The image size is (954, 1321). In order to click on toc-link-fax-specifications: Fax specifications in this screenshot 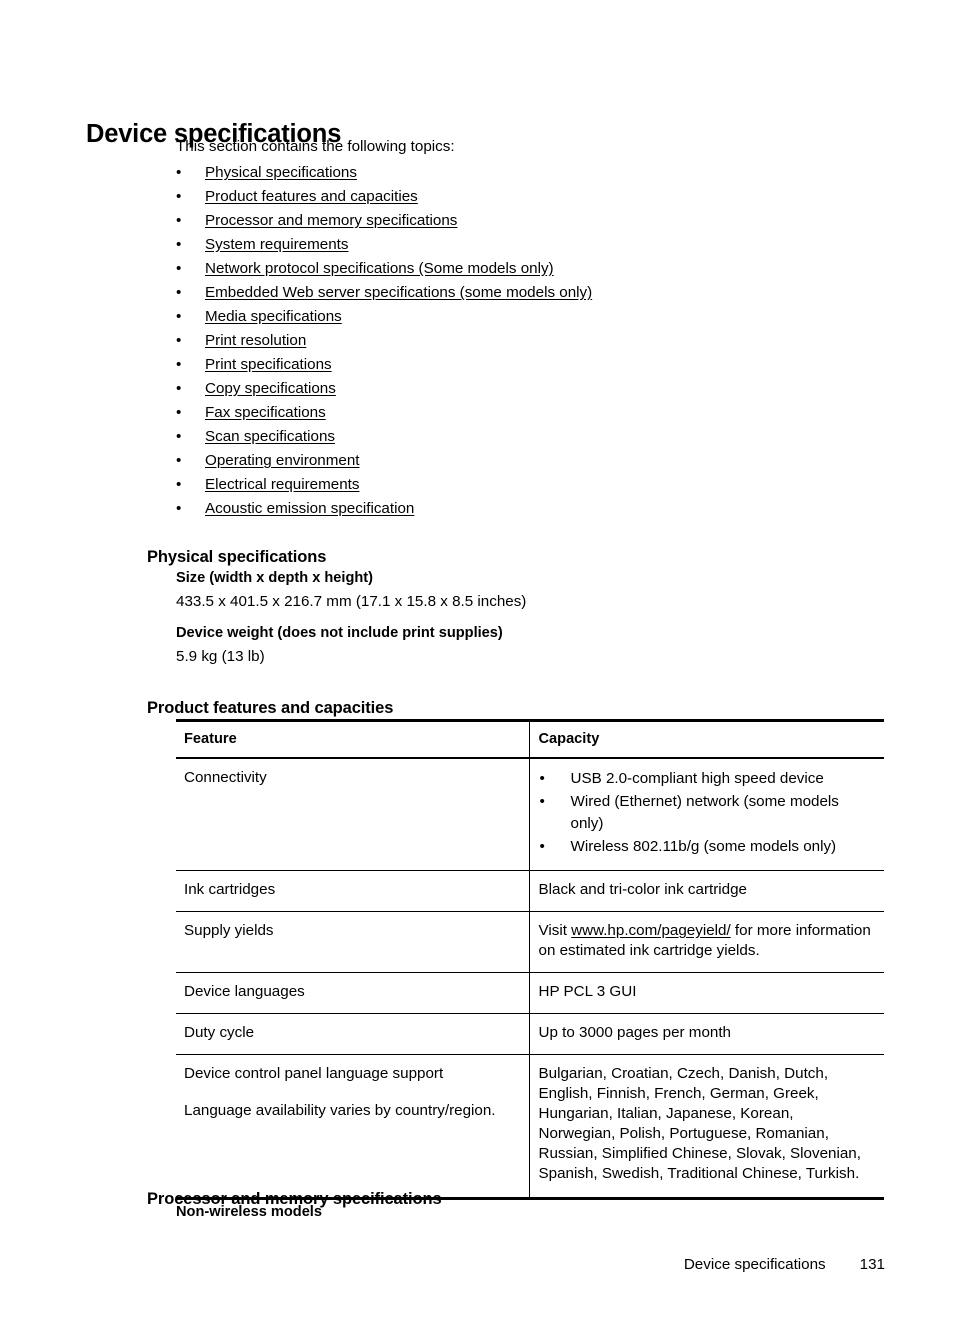, I will do `click(265, 412)`.